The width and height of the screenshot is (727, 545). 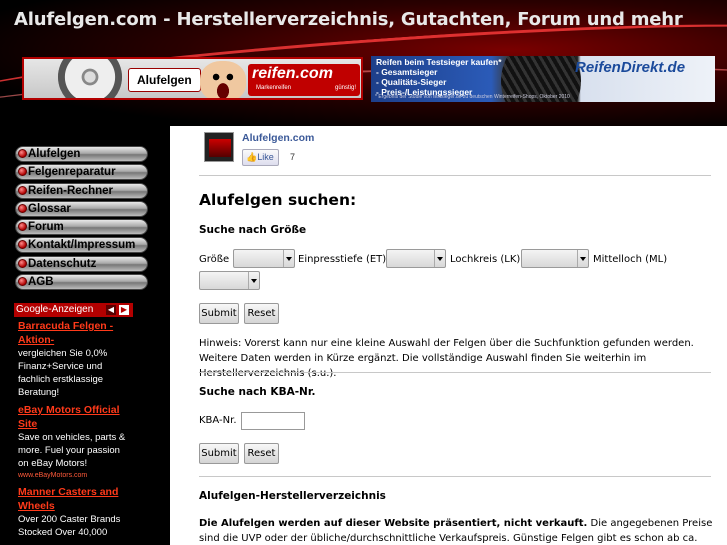 I want to click on facebook-like-button: 👍Like, so click(x=260, y=157).